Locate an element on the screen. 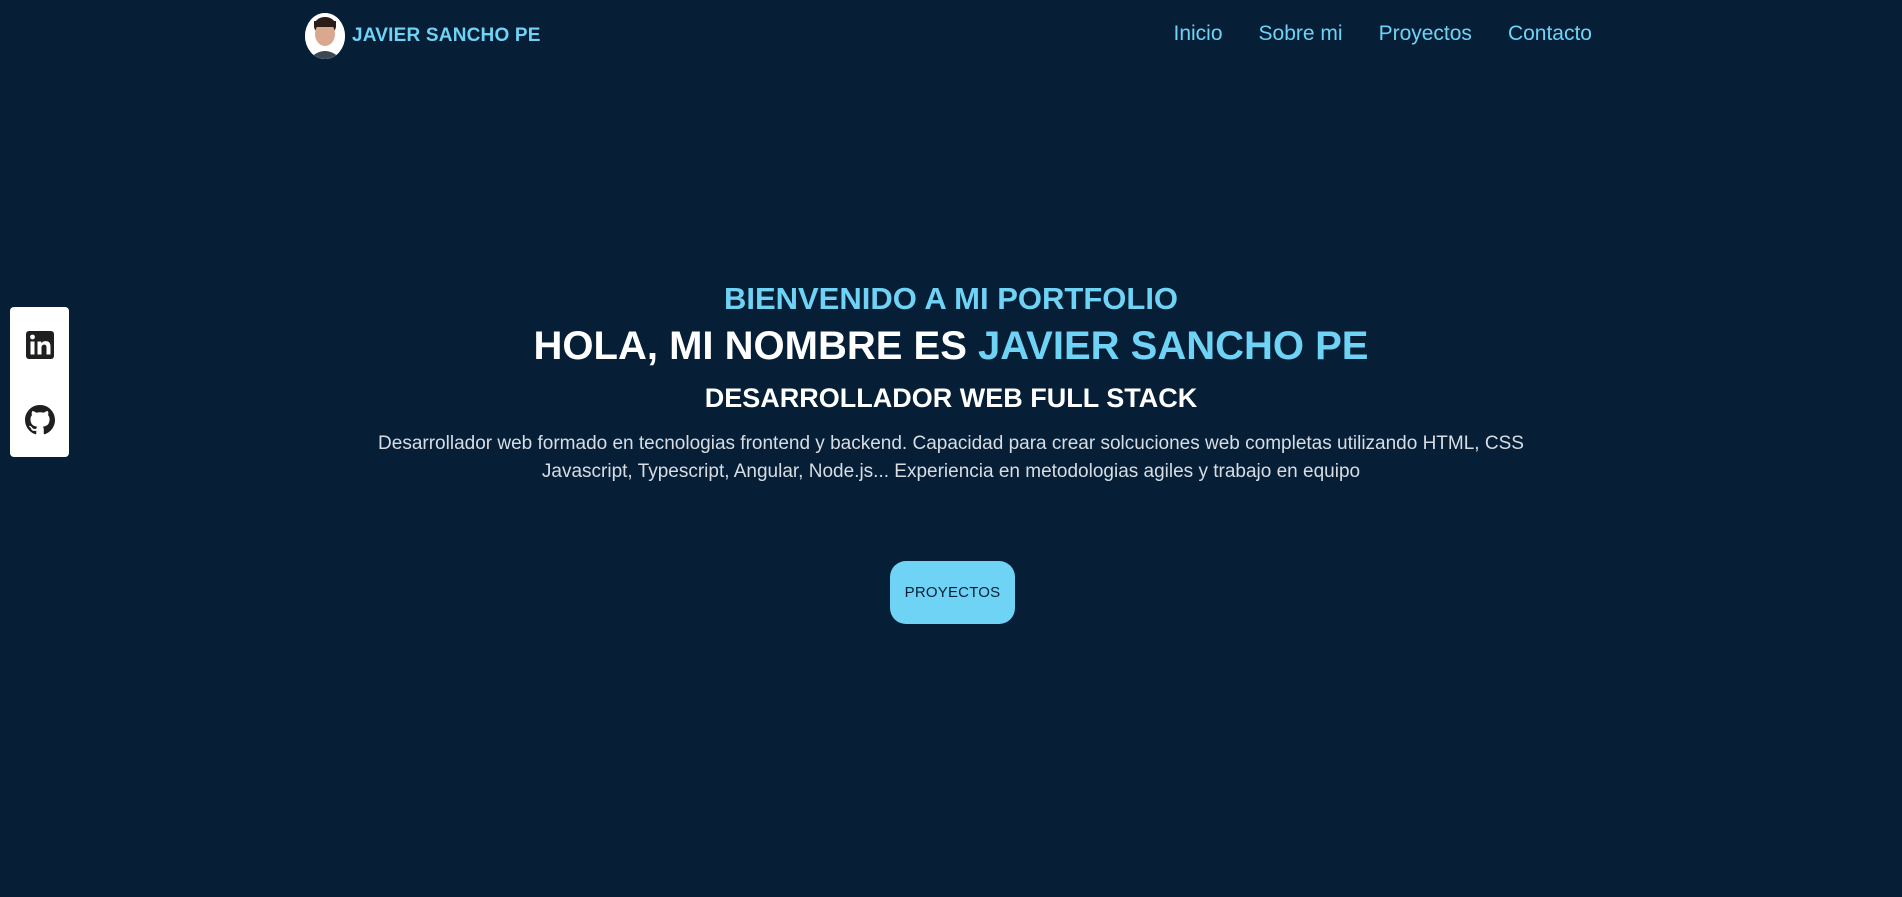  brand-link: JAVIER SANCHO PE is located at coordinates (423, 36).